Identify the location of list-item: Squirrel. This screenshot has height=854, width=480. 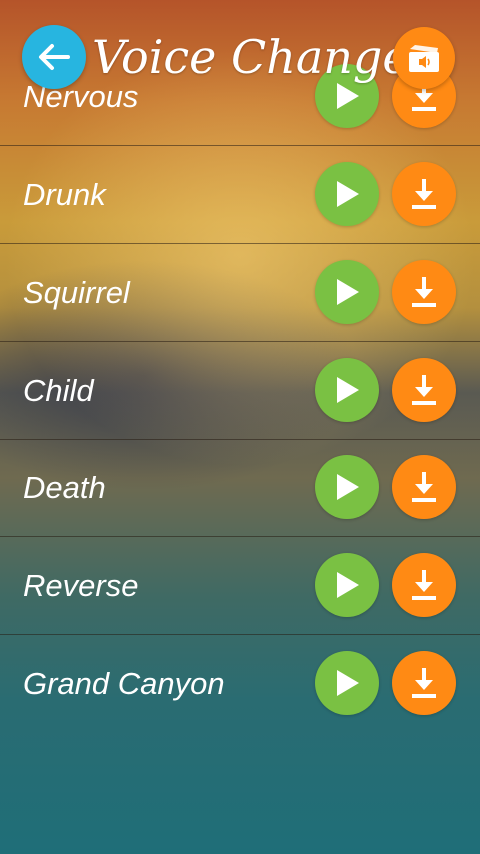
(240, 293).